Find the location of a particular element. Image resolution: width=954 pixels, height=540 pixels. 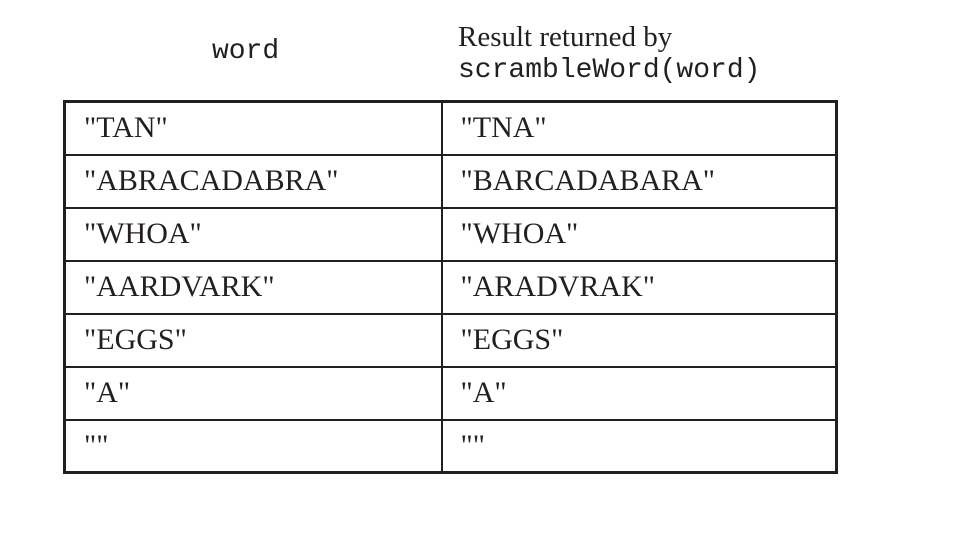

table-row: "AARDVARK" "ARADVRAK" is located at coordinates (450, 287).